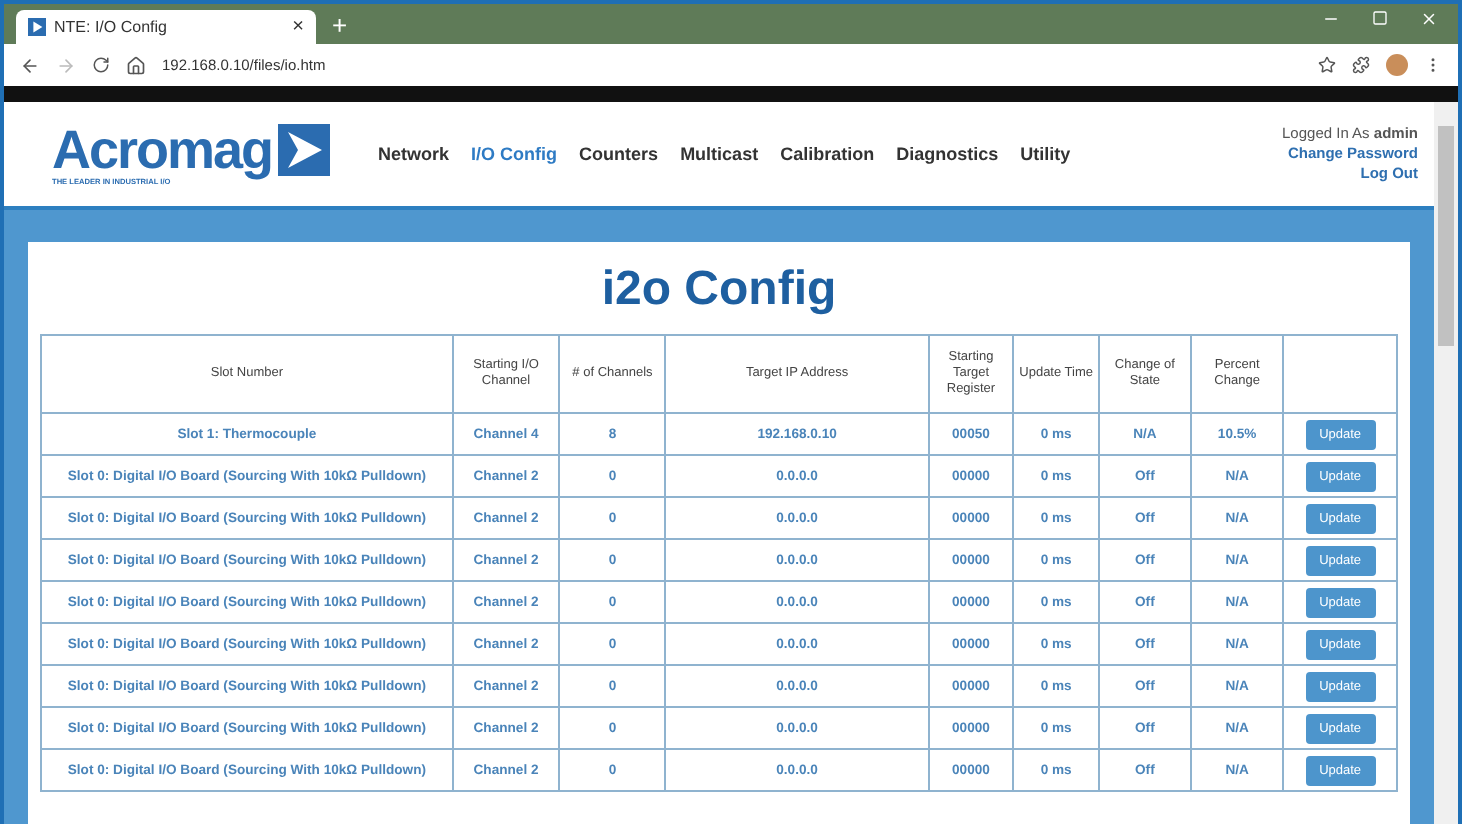  What do you see at coordinates (719, 290) in the screenshot?
I see `page-title: i2o Config` at bounding box center [719, 290].